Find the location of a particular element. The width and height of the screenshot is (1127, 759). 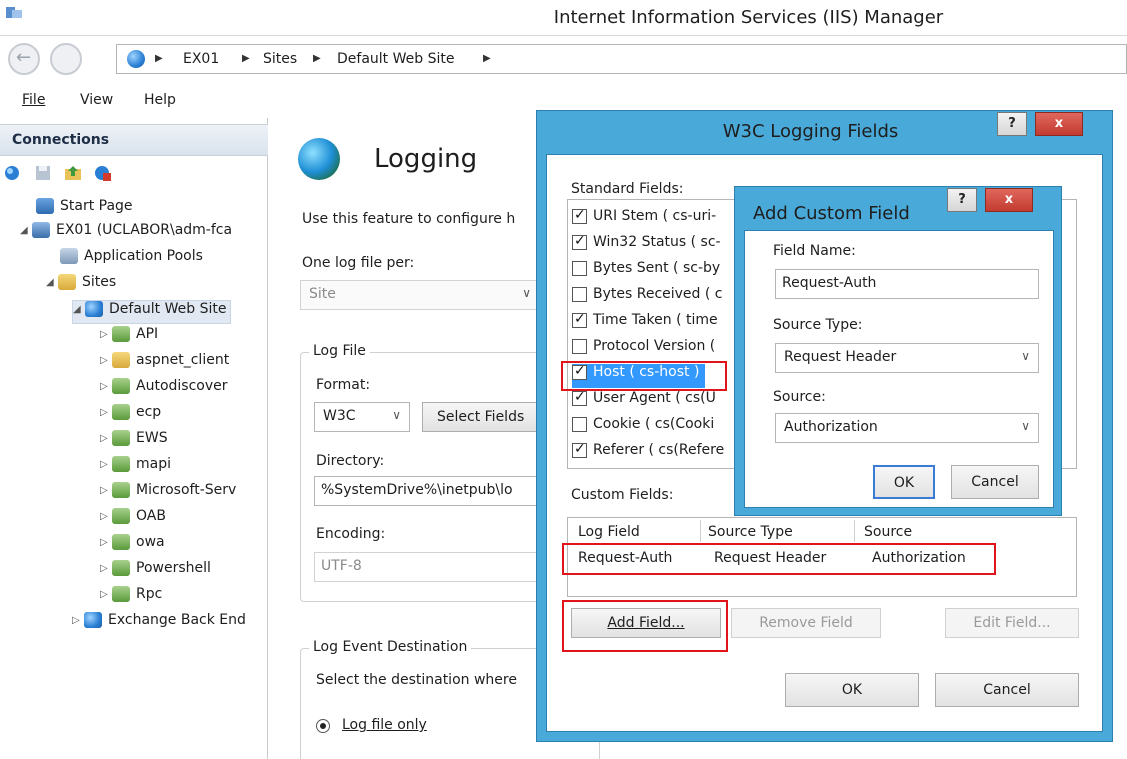

tree-item-oab: ▷ OAB is located at coordinates (133, 520).